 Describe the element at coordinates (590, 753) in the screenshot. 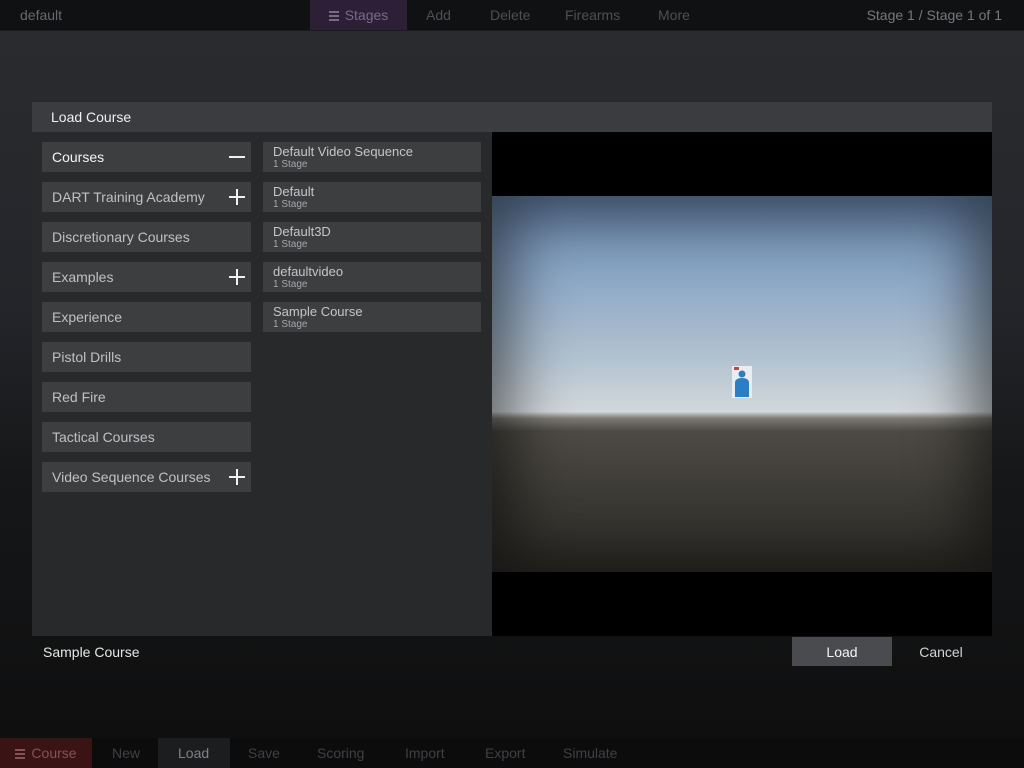

I see `simulate-button: Simulate` at that location.